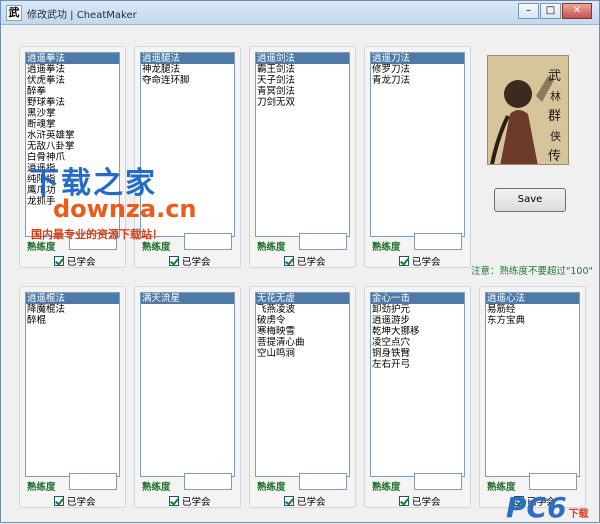 Image resolution: width=600 pixels, height=524 pixels. What do you see at coordinates (302, 80) in the screenshot?
I see `skill-list-item: 天子剑法` at bounding box center [302, 80].